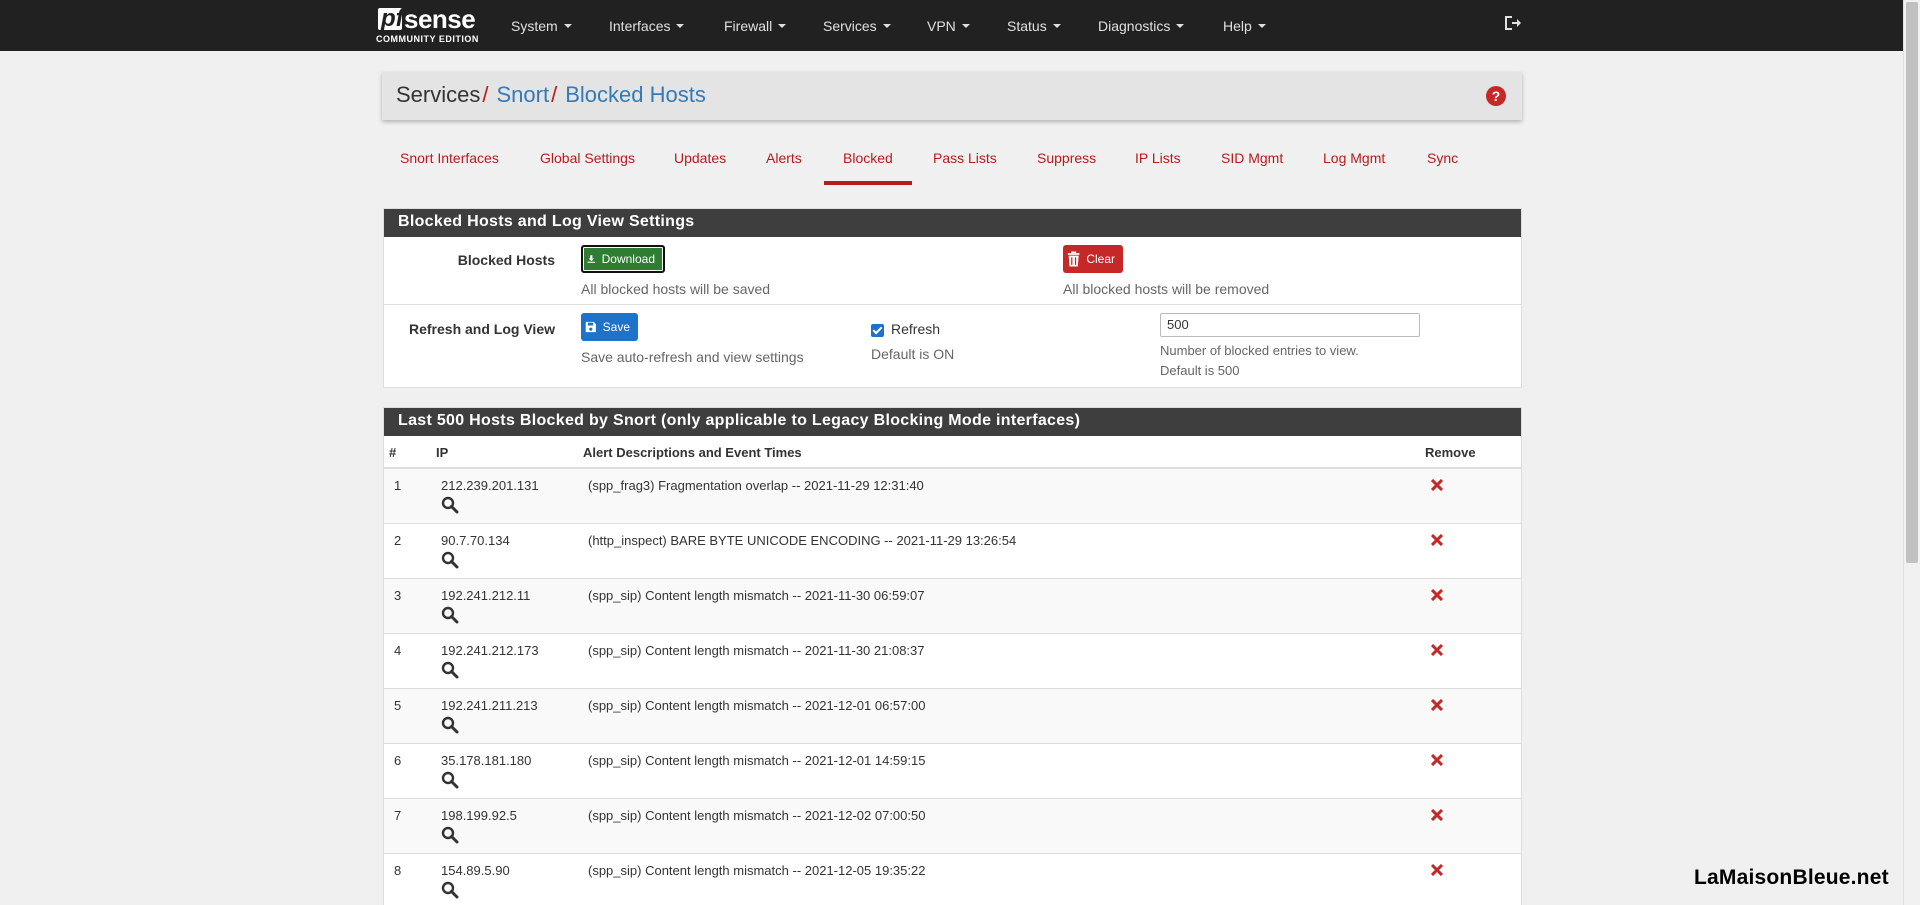 This screenshot has width=1920, height=905. What do you see at coordinates (948, 25) in the screenshot?
I see `nav-vpn: VPN` at bounding box center [948, 25].